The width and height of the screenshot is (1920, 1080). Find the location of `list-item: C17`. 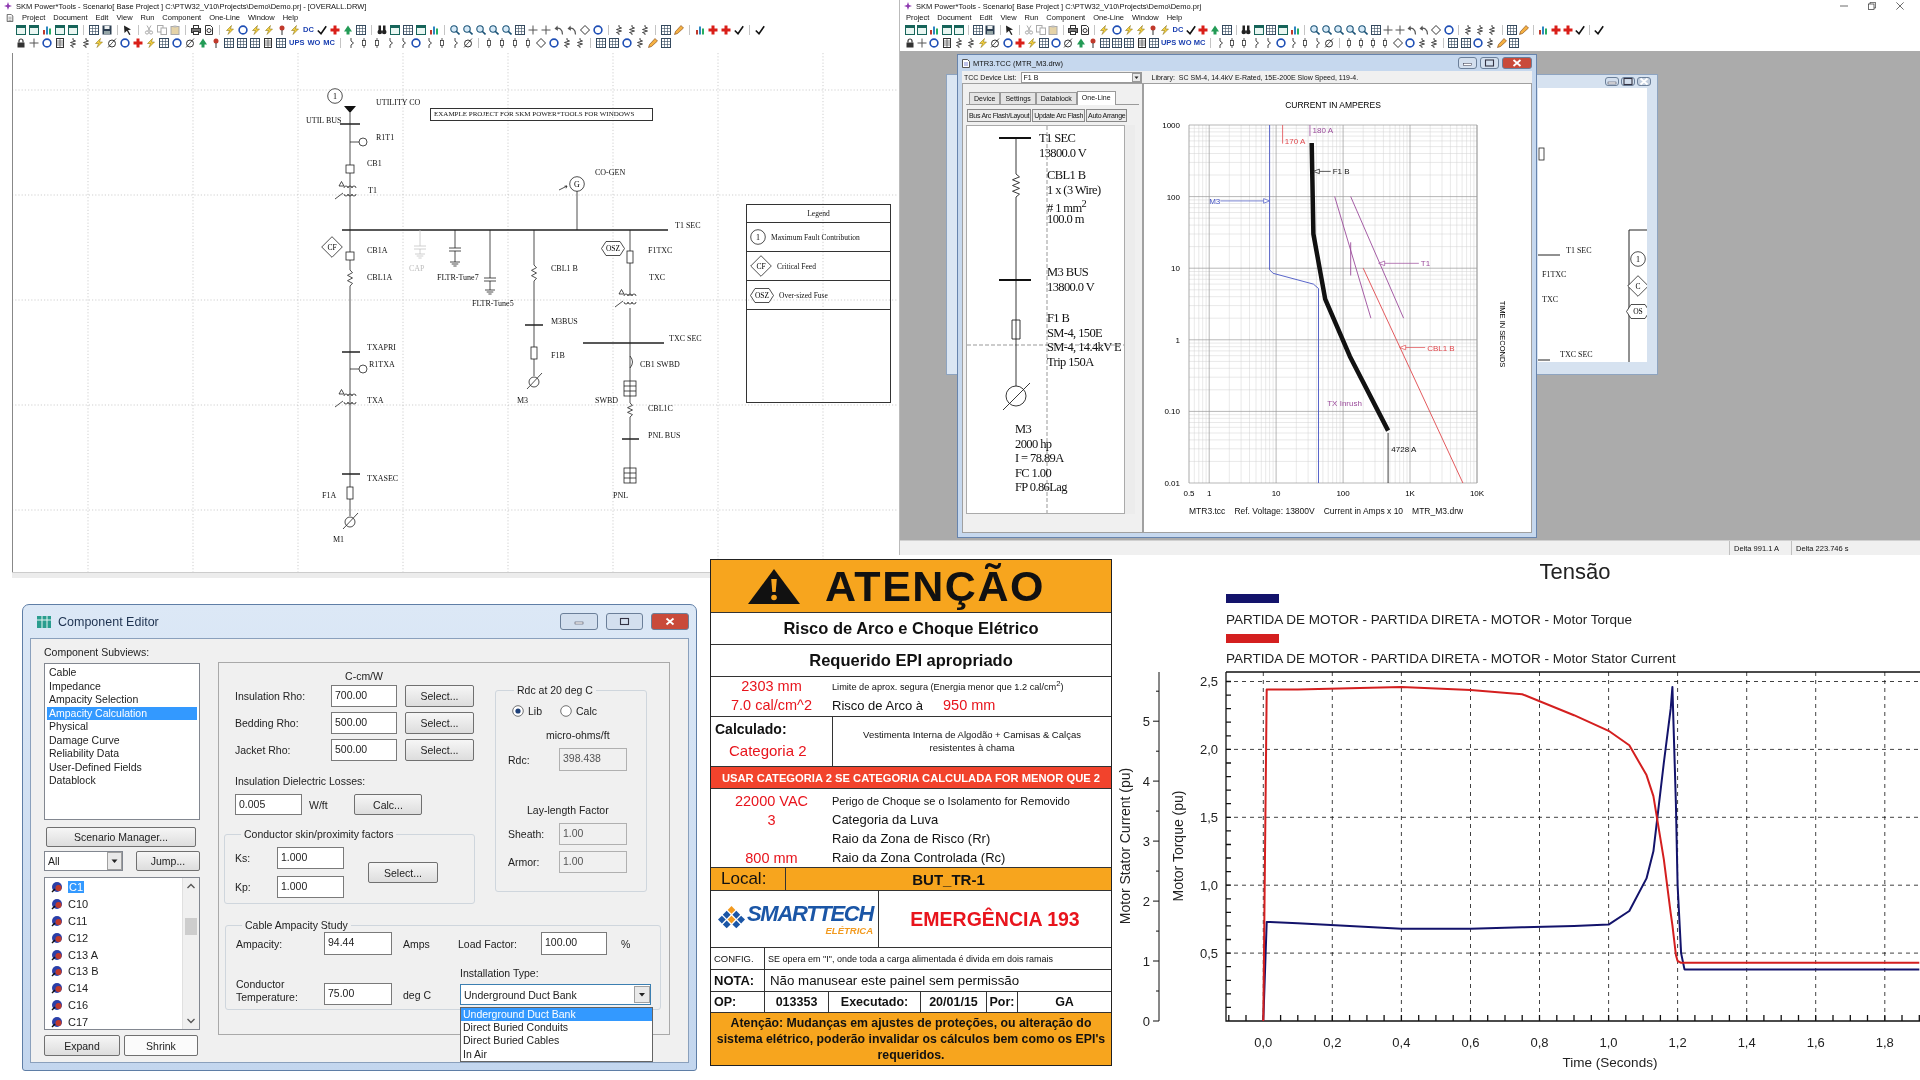

list-item: C17 is located at coordinates (113, 1022).